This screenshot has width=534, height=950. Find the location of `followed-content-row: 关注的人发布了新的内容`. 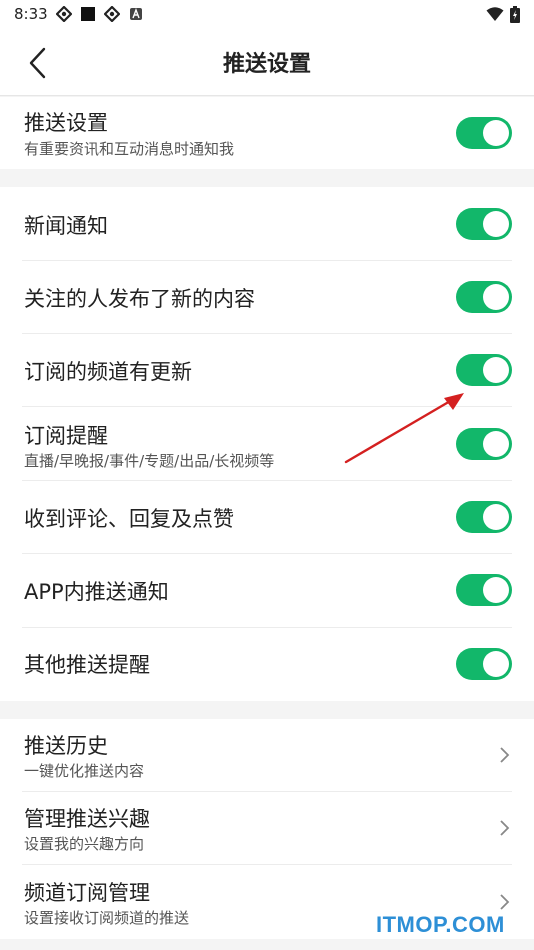

followed-content-row: 关注的人发布了新的内容 is located at coordinates (267, 297).